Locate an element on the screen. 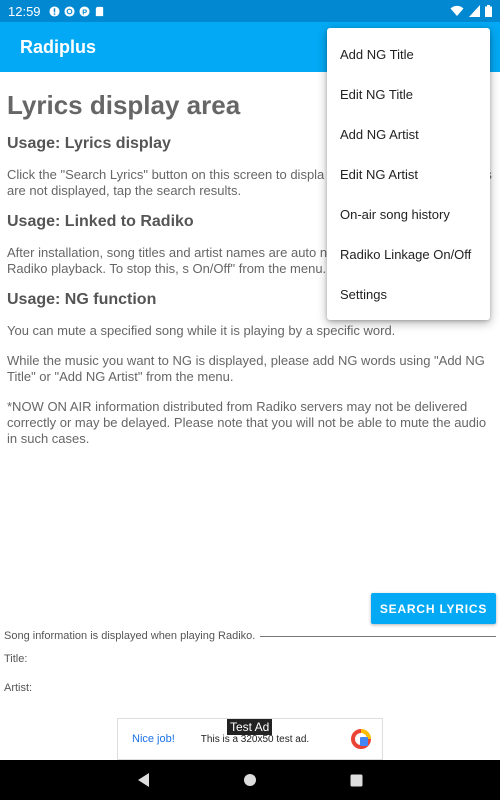 Image resolution: width=500 pixels, height=800 pixels. status-time: 12:59 is located at coordinates (24, 11).